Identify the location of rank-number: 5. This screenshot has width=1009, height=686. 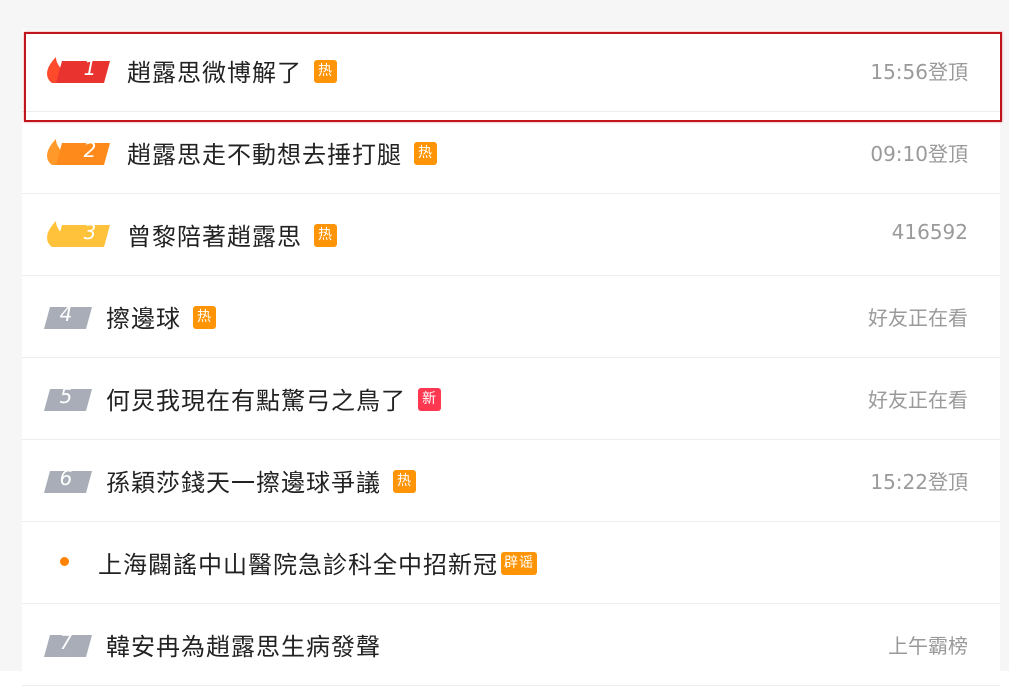
(66, 396).